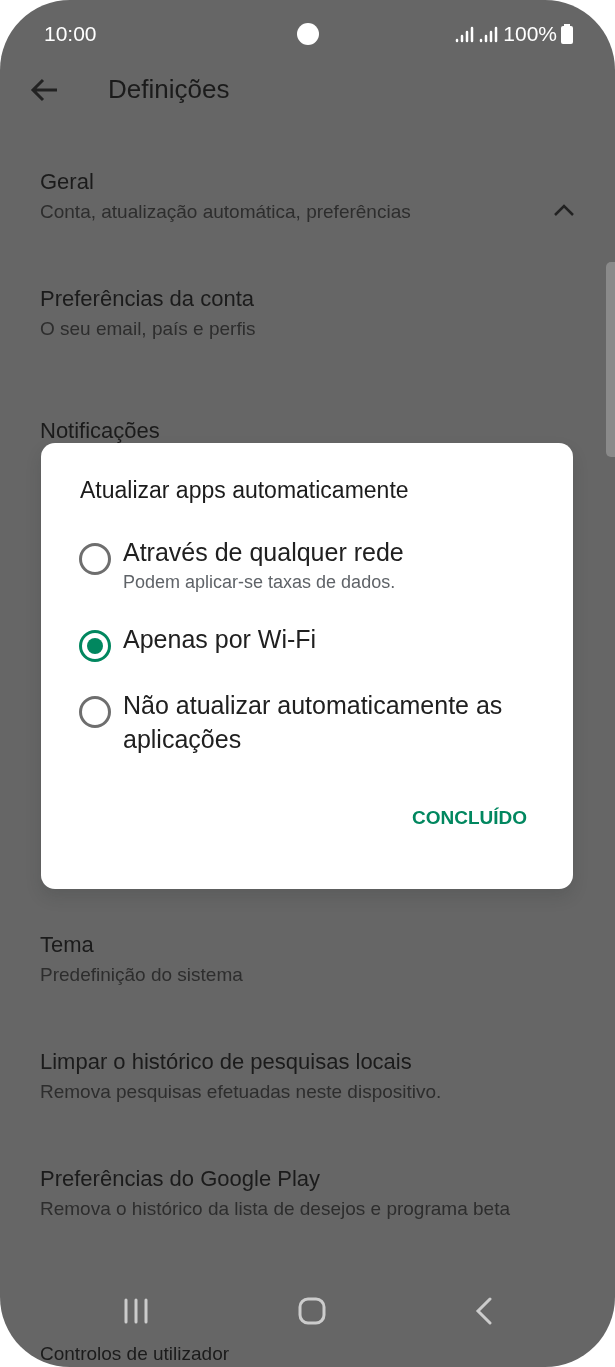 The image size is (615, 1367). What do you see at coordinates (67, 181) in the screenshot?
I see `setting-title: Geral` at bounding box center [67, 181].